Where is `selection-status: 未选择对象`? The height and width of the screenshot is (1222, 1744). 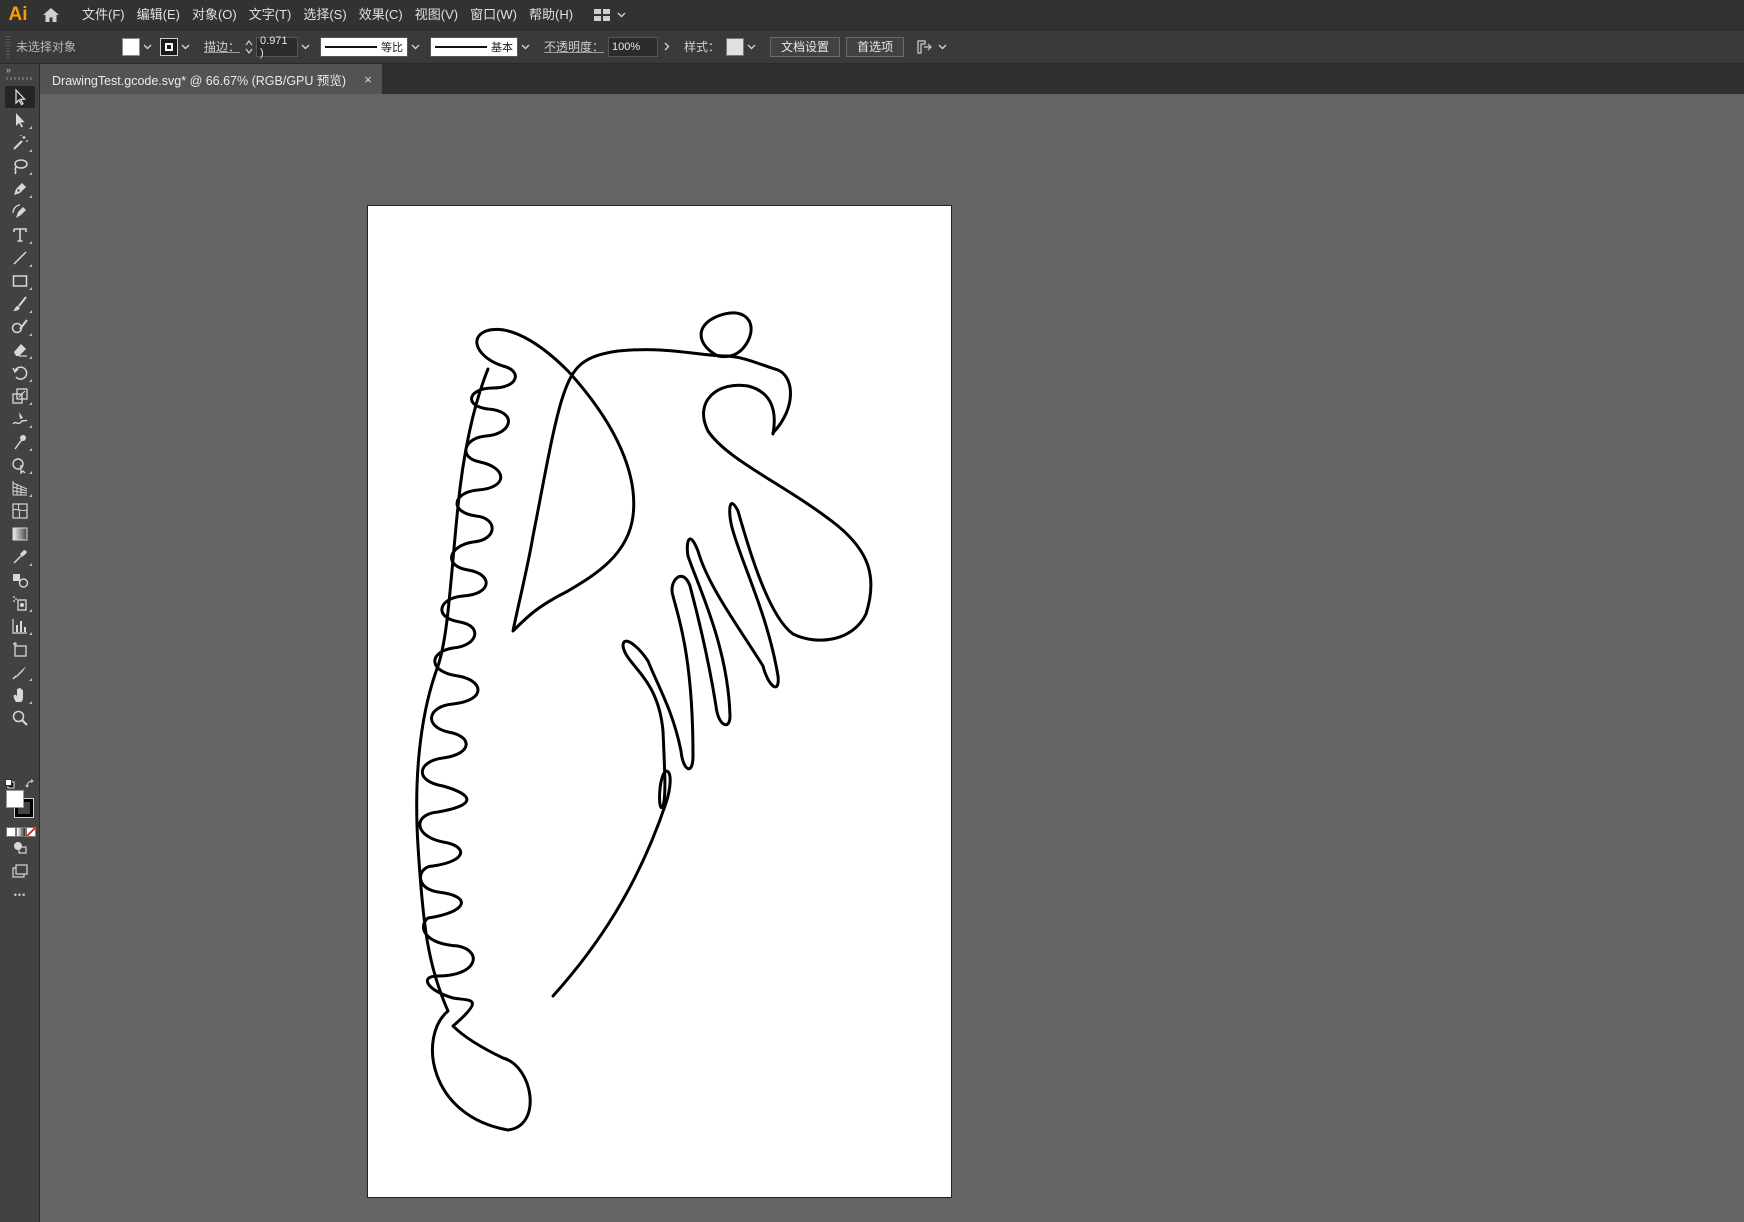 selection-status: 未选择对象 is located at coordinates (46, 47).